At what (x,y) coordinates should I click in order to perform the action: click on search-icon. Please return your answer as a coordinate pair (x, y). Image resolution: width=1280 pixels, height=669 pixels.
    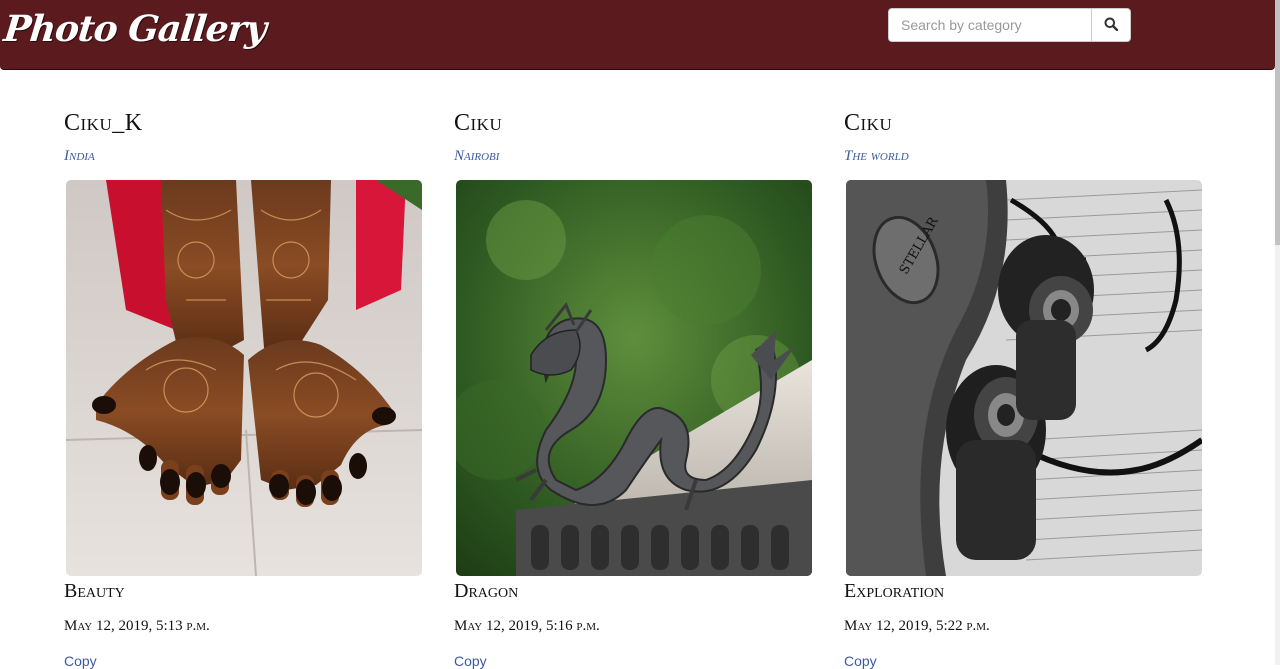
    Looking at the image, I should click on (1111, 25).